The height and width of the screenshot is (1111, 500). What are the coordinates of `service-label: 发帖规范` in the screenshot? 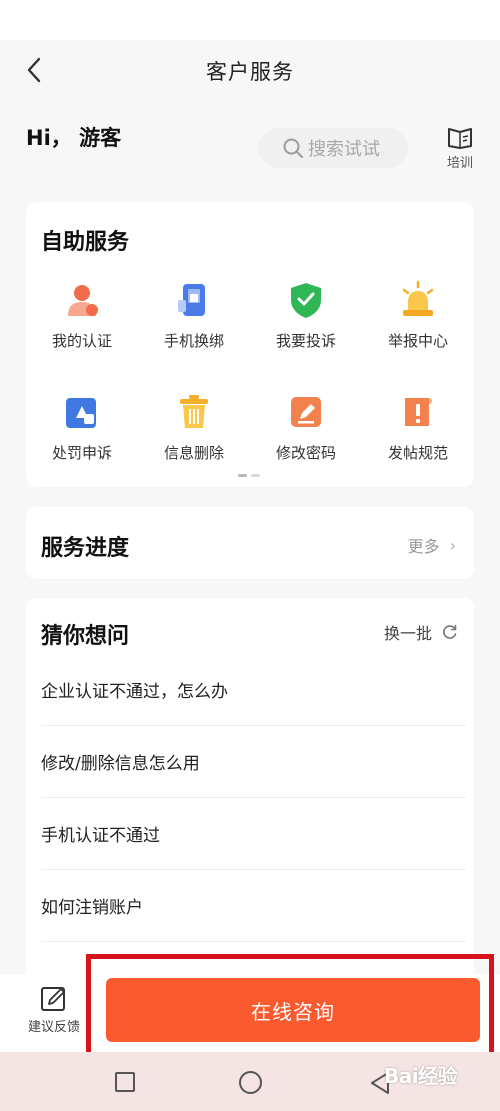 It's located at (417, 453).